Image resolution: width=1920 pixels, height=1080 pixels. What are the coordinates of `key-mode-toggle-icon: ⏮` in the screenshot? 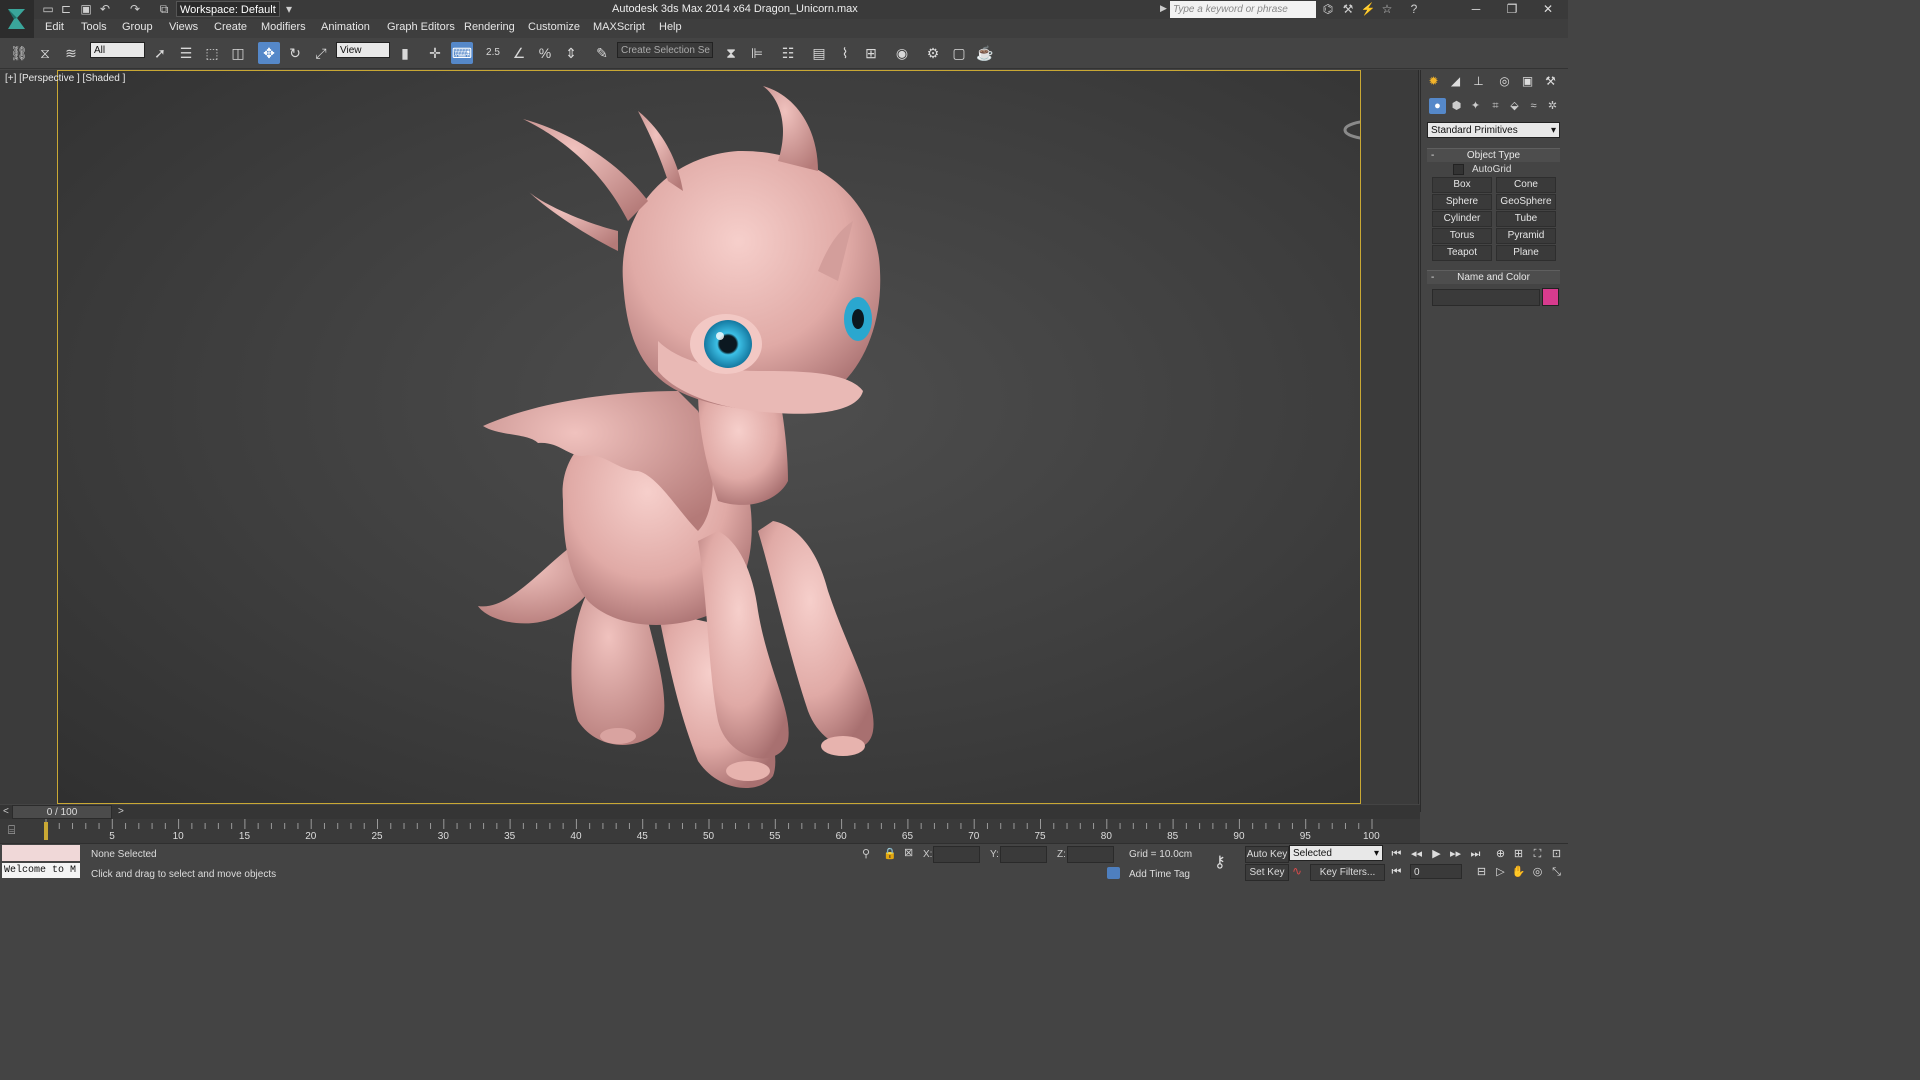 It's located at (1396, 872).